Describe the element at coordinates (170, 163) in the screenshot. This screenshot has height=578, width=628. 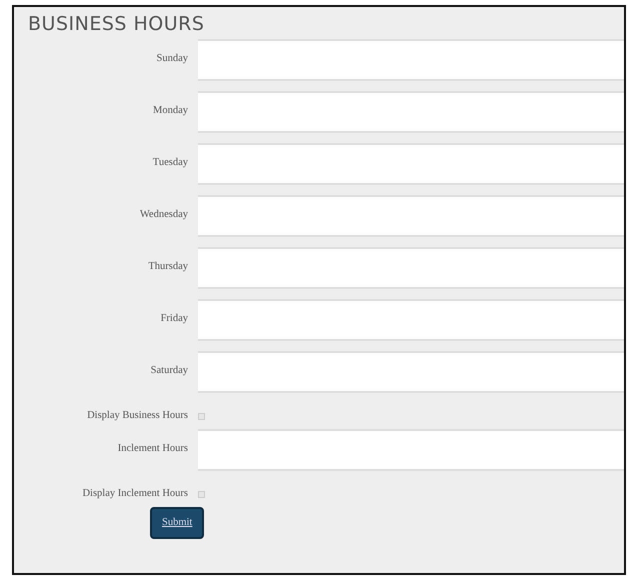
I see `field-label: Tuesday` at that location.